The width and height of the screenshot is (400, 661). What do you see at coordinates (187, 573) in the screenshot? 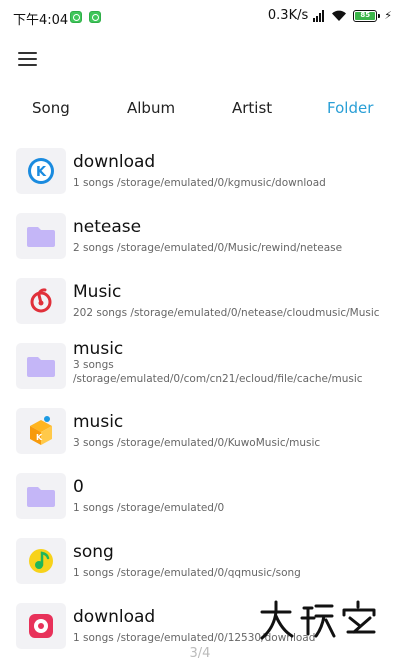
I see `folder-meta: 1 songs /storage/emulated/0/qqmusic/song` at bounding box center [187, 573].